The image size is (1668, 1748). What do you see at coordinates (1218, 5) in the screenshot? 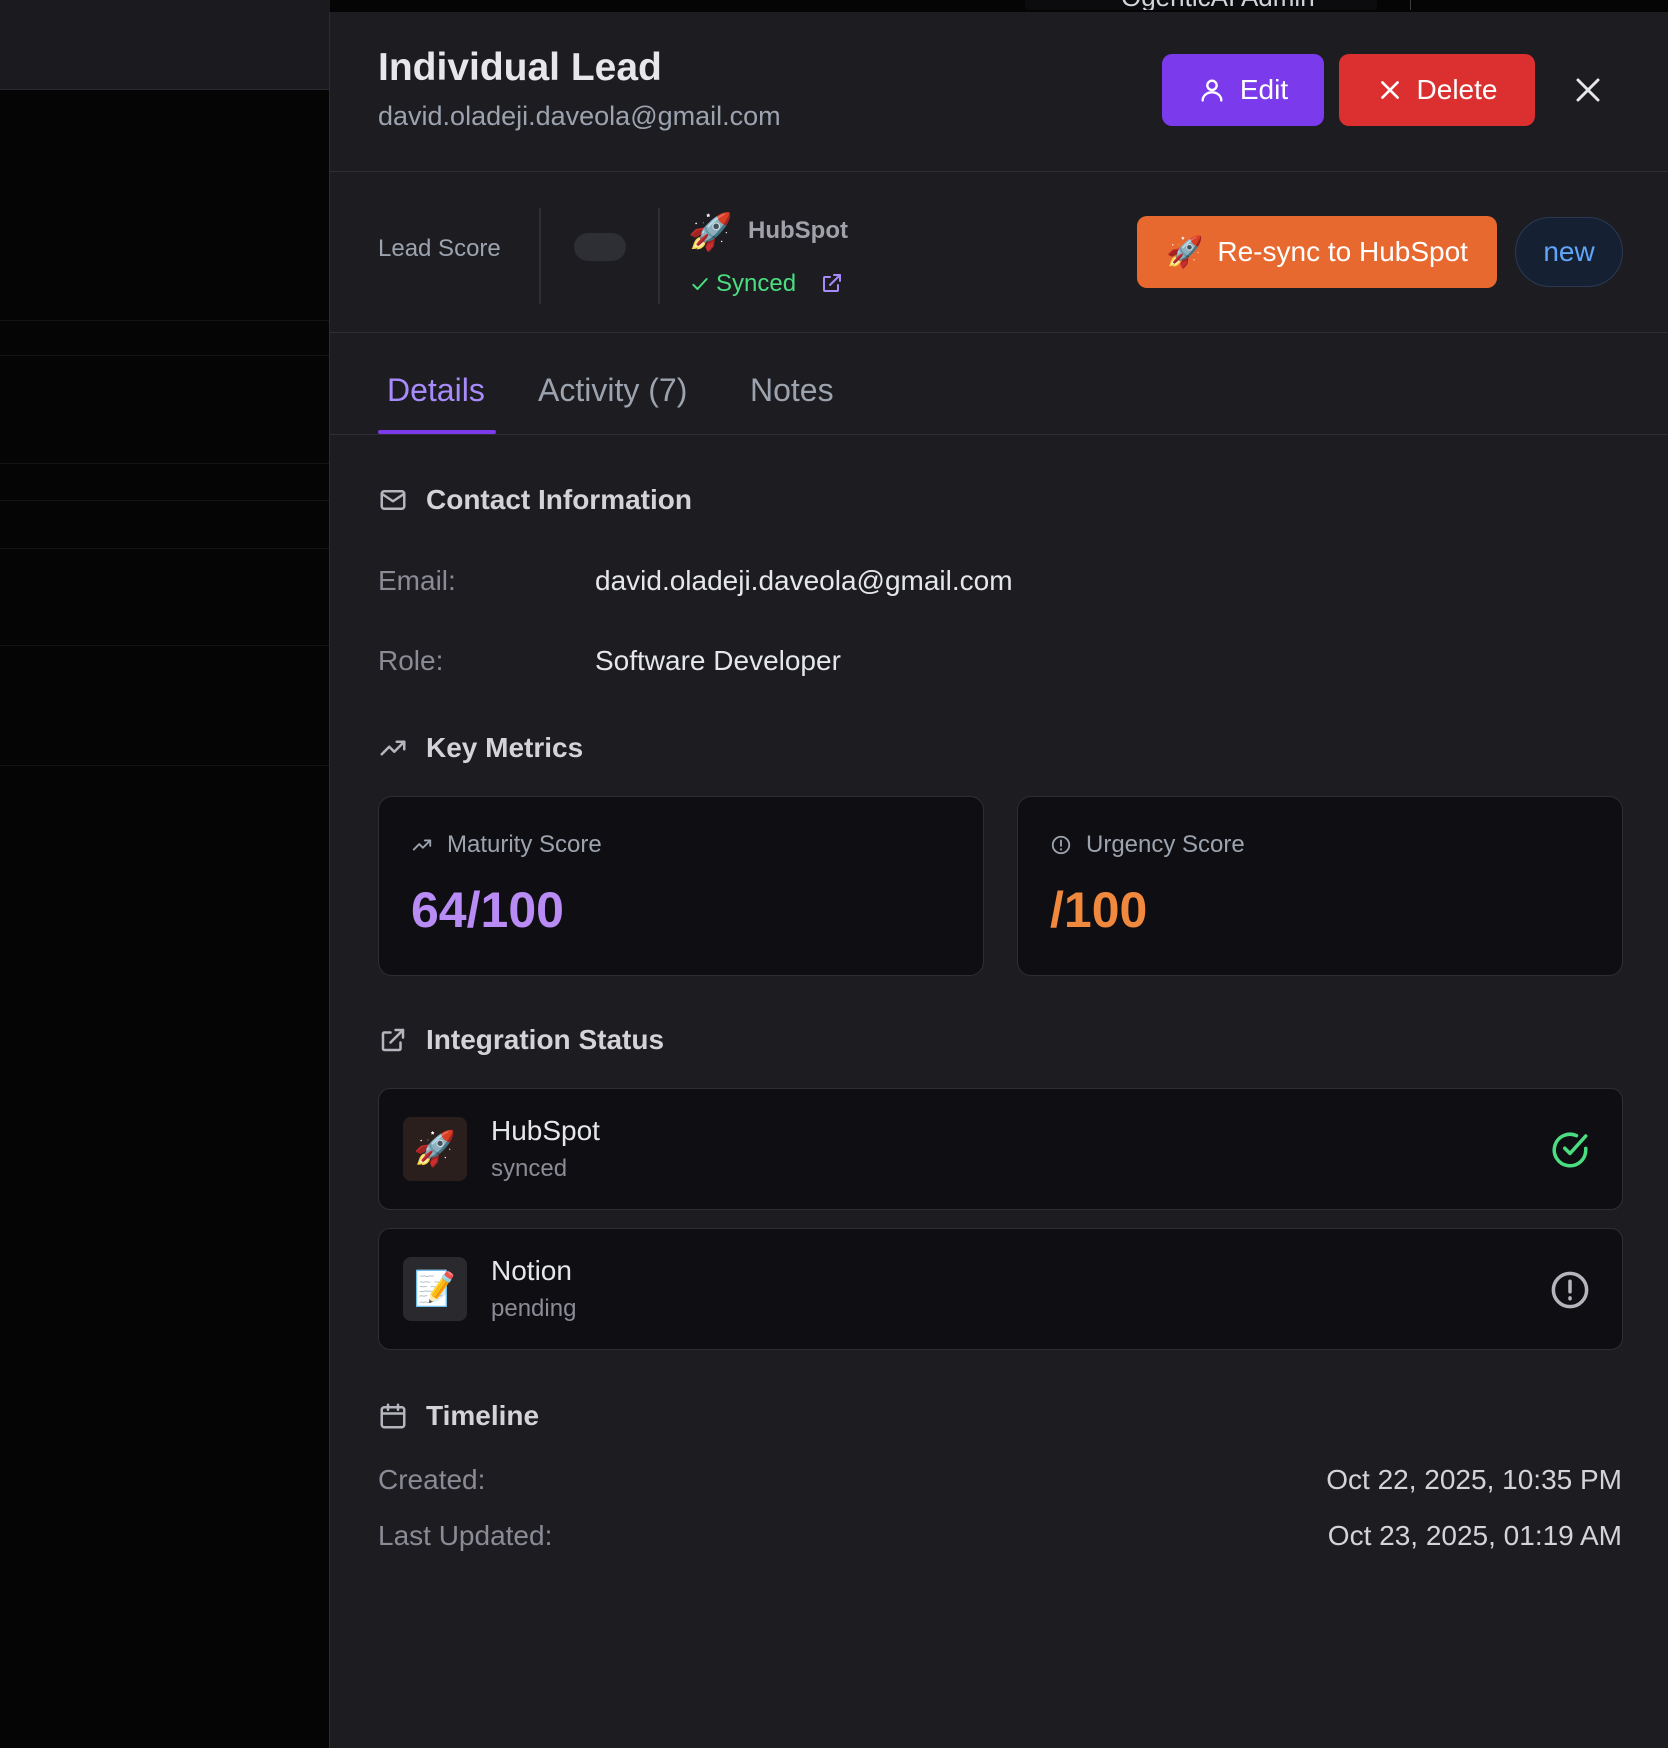
I see `admin-label: OgenticAI Admin` at bounding box center [1218, 5].